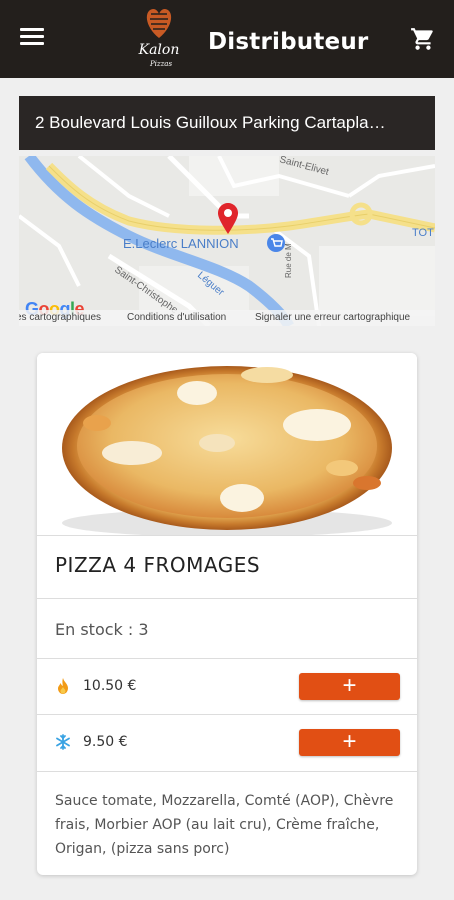  What do you see at coordinates (332, 318) in the screenshot?
I see `report-error-link: Signaler une erreur cartographique` at bounding box center [332, 318].